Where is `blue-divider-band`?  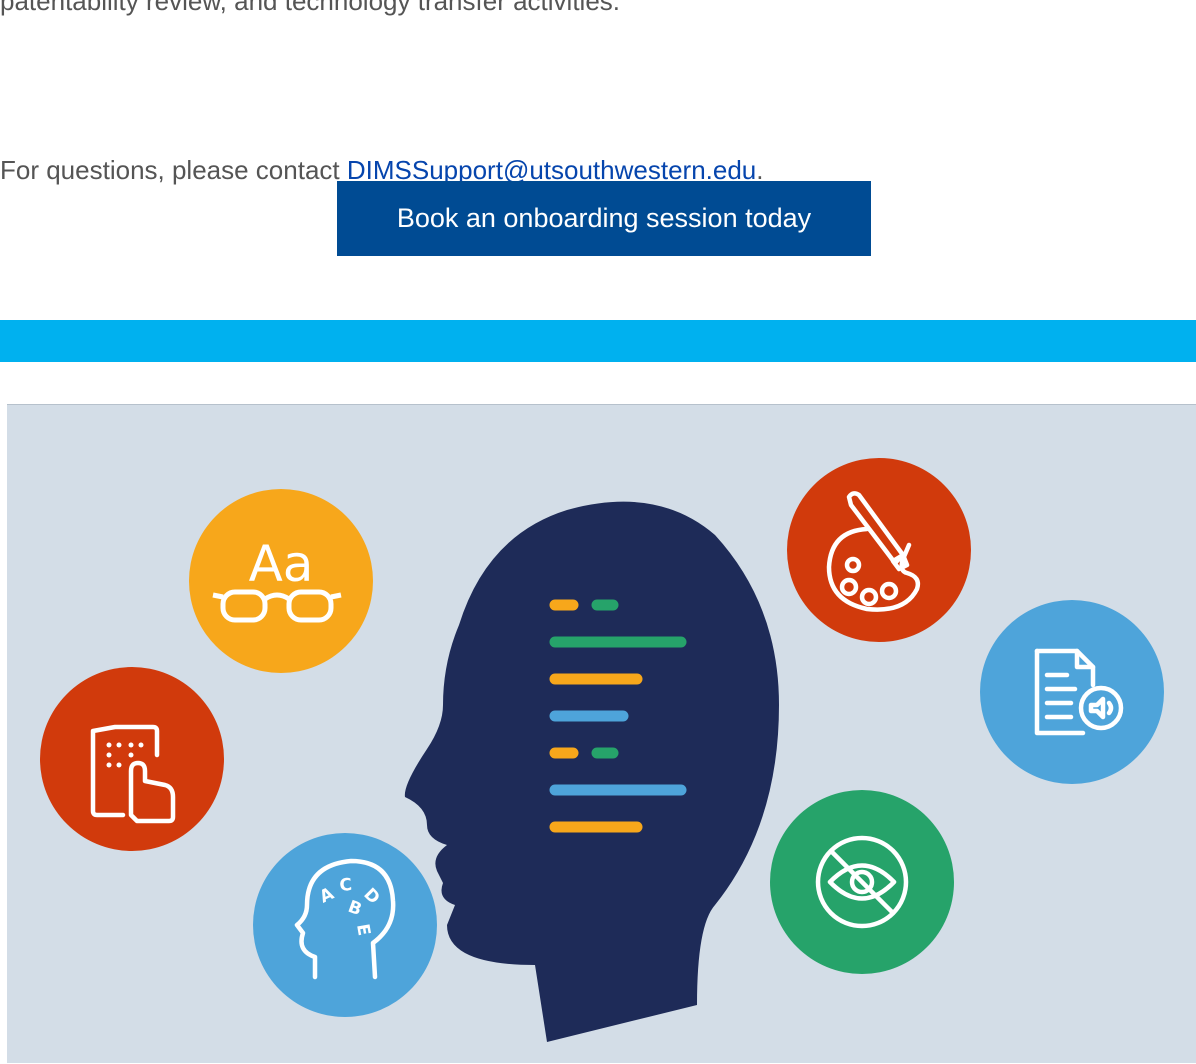
blue-divider-band is located at coordinates (598, 341).